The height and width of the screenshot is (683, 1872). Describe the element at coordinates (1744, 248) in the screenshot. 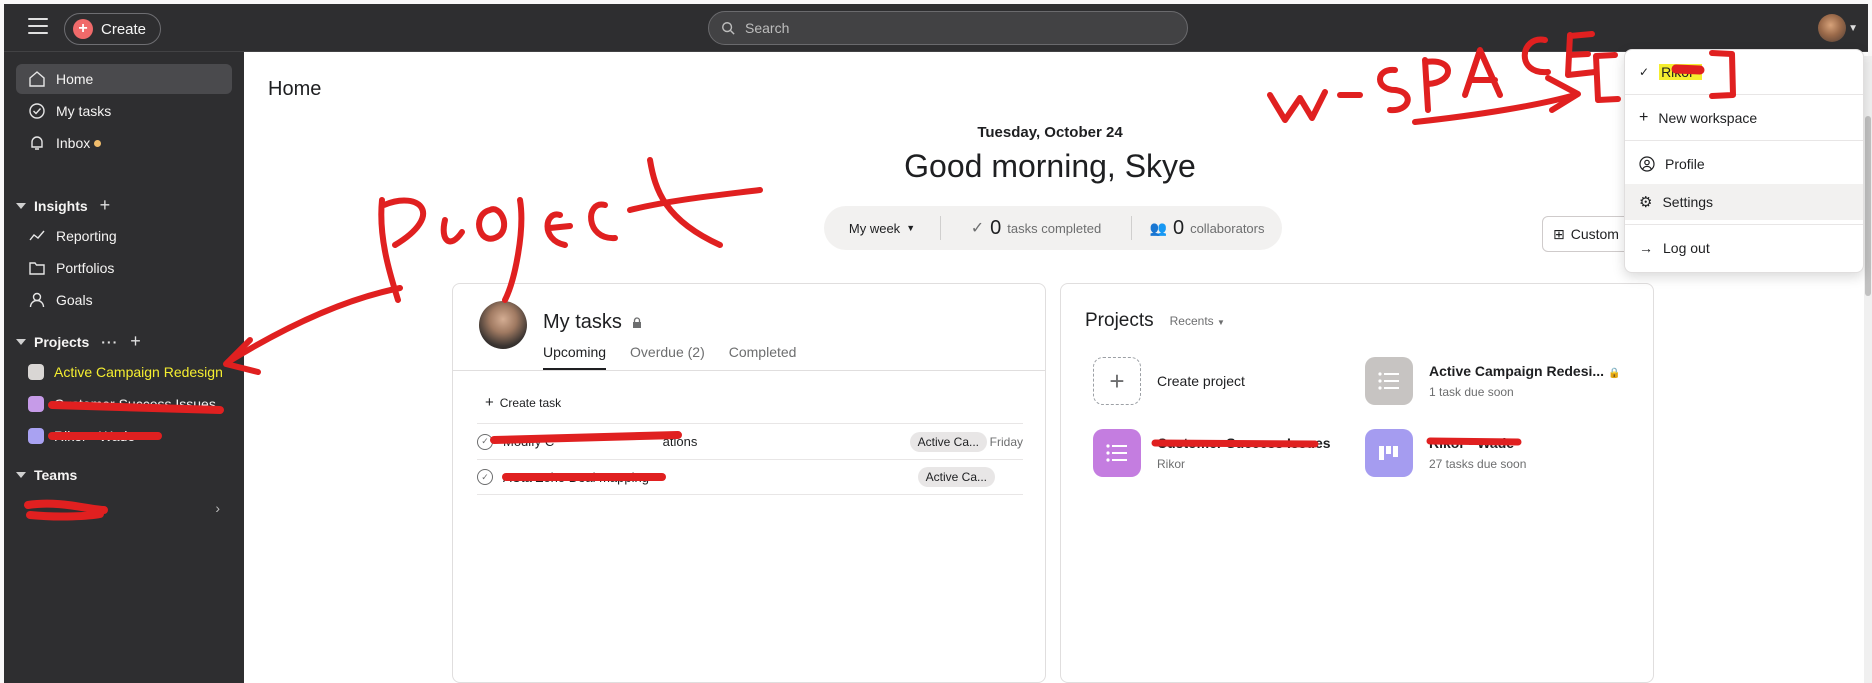

I see `logout-item: → Log out` at that location.